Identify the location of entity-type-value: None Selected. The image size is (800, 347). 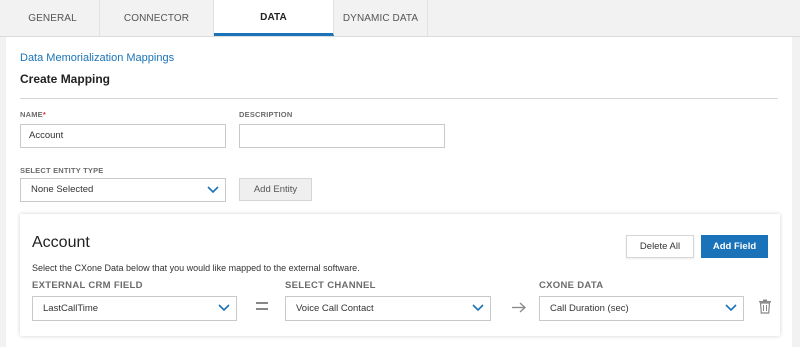
(62, 189).